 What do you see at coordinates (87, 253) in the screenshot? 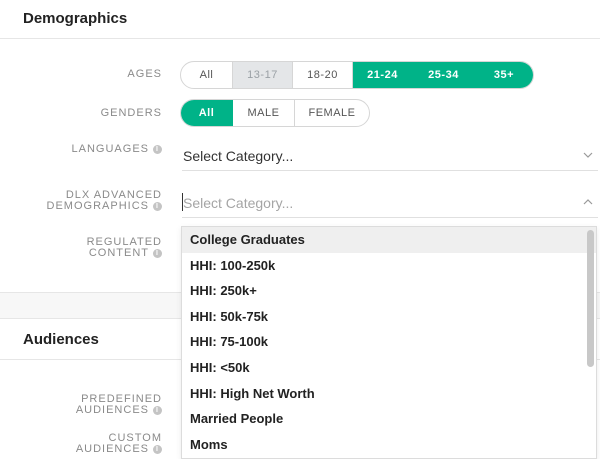
I see `regulated-label-line2: CONTENT i` at bounding box center [87, 253].